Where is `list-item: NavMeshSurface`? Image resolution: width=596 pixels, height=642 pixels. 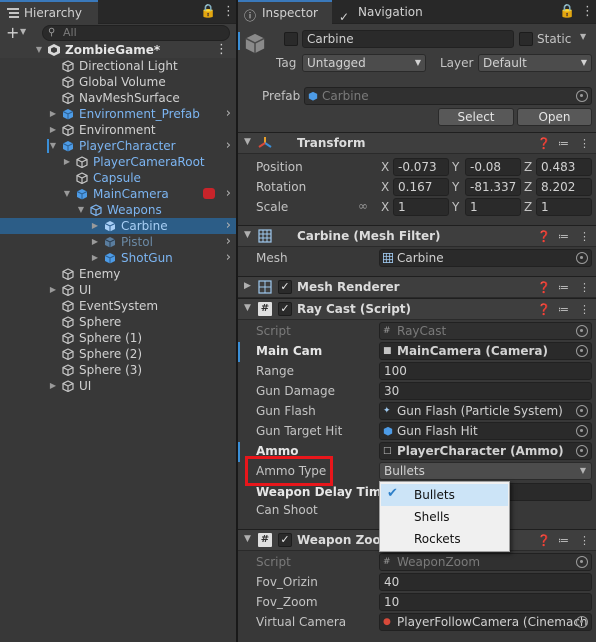 list-item: NavMeshSurface is located at coordinates (118, 98).